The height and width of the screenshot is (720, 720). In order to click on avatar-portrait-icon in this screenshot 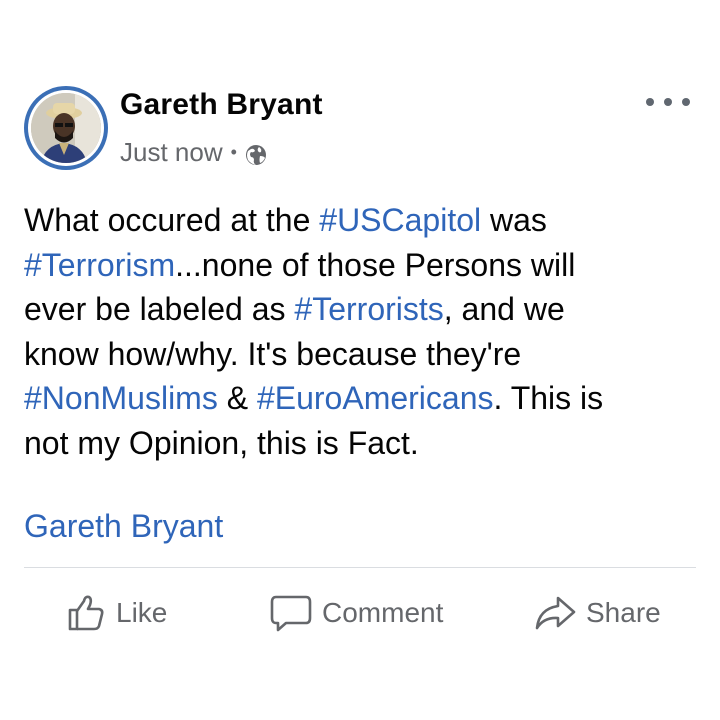, I will do `click(66, 128)`.